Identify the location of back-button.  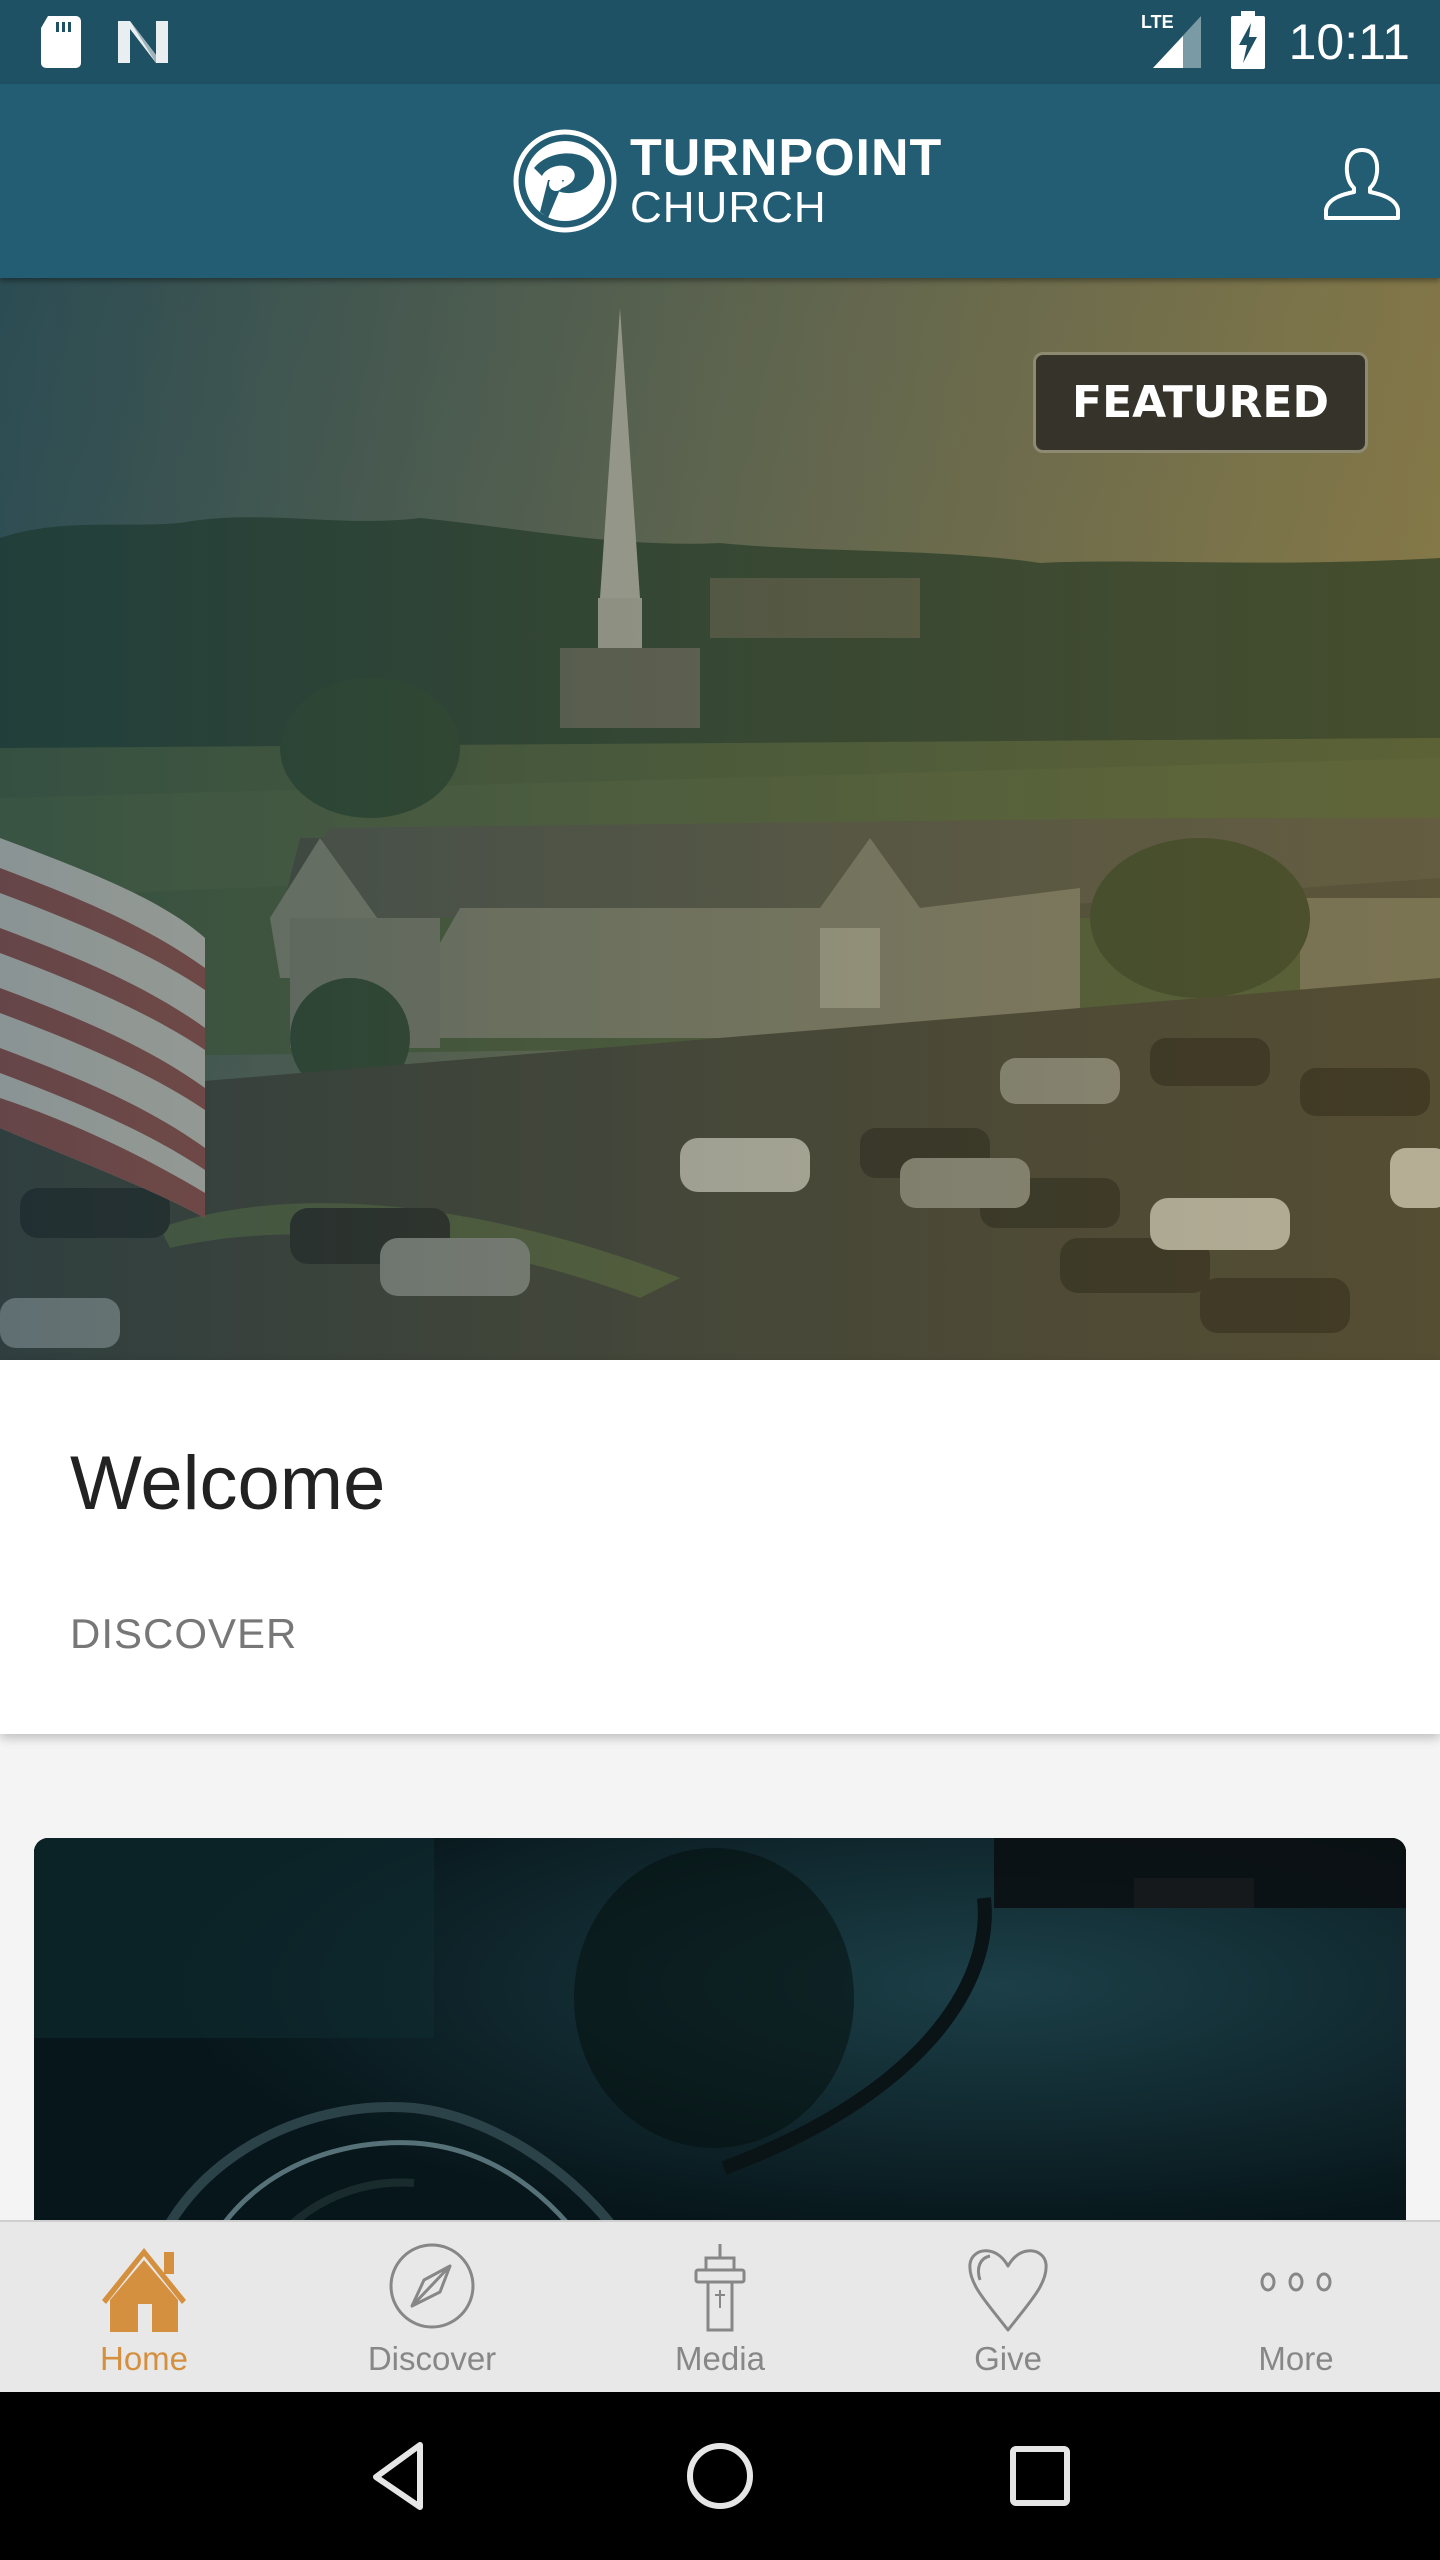
(400, 2476).